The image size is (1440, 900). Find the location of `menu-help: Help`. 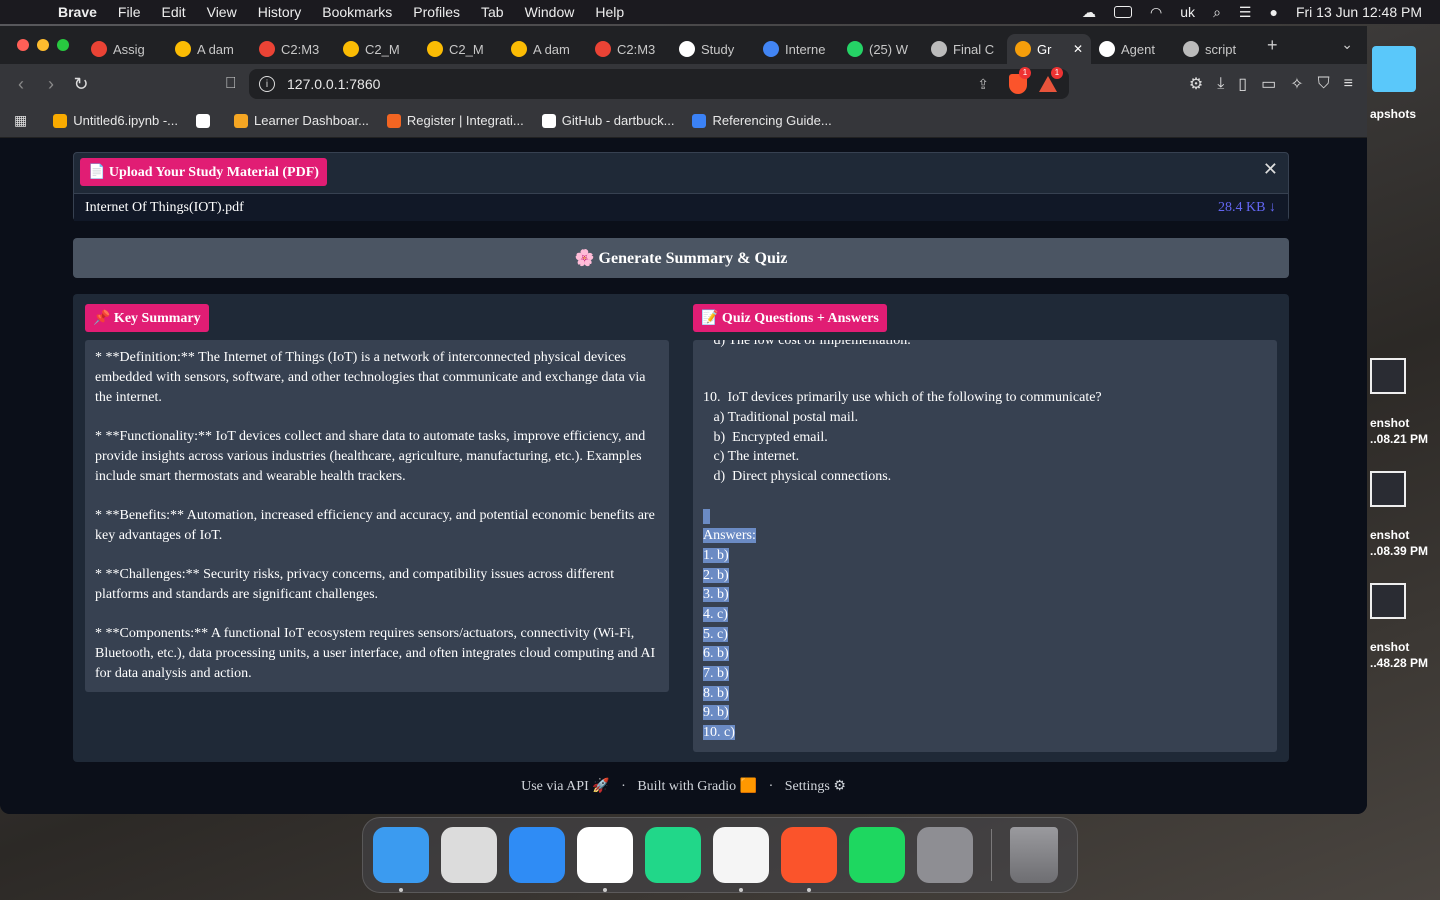

menu-help: Help is located at coordinates (609, 12).